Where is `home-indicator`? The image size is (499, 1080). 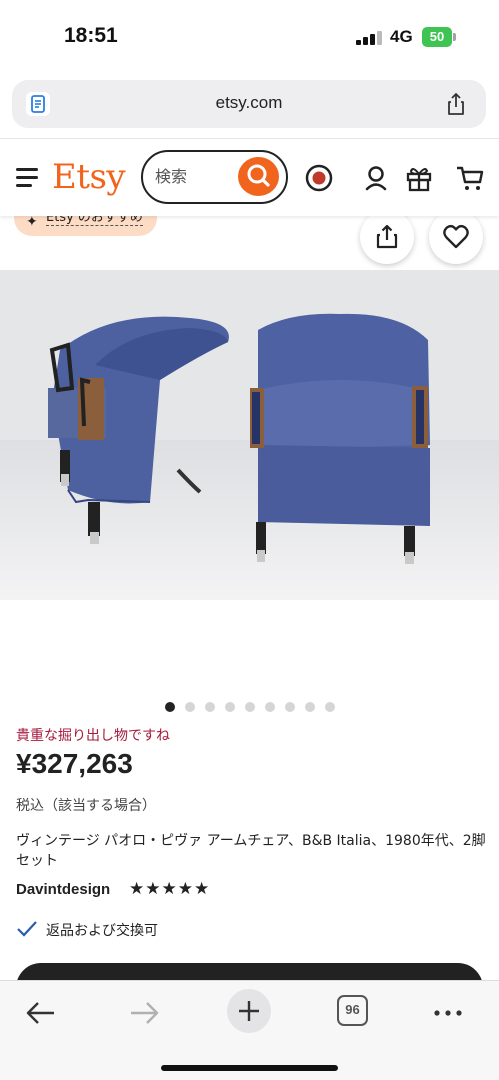
home-indicator is located at coordinates (249, 1068).